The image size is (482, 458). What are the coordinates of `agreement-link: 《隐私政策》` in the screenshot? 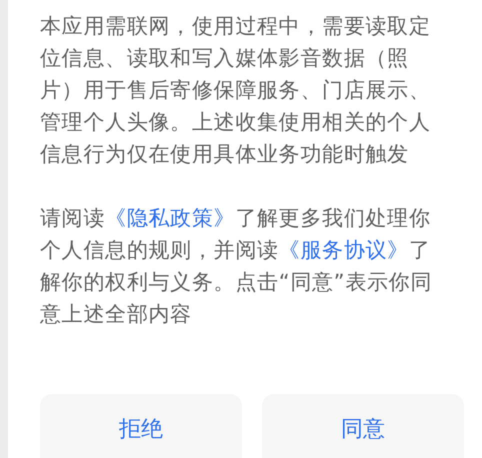 It's located at (170, 218).